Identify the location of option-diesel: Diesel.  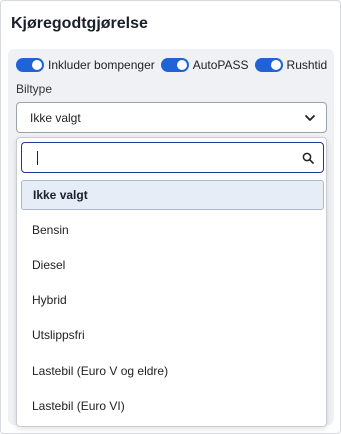
(172, 265).